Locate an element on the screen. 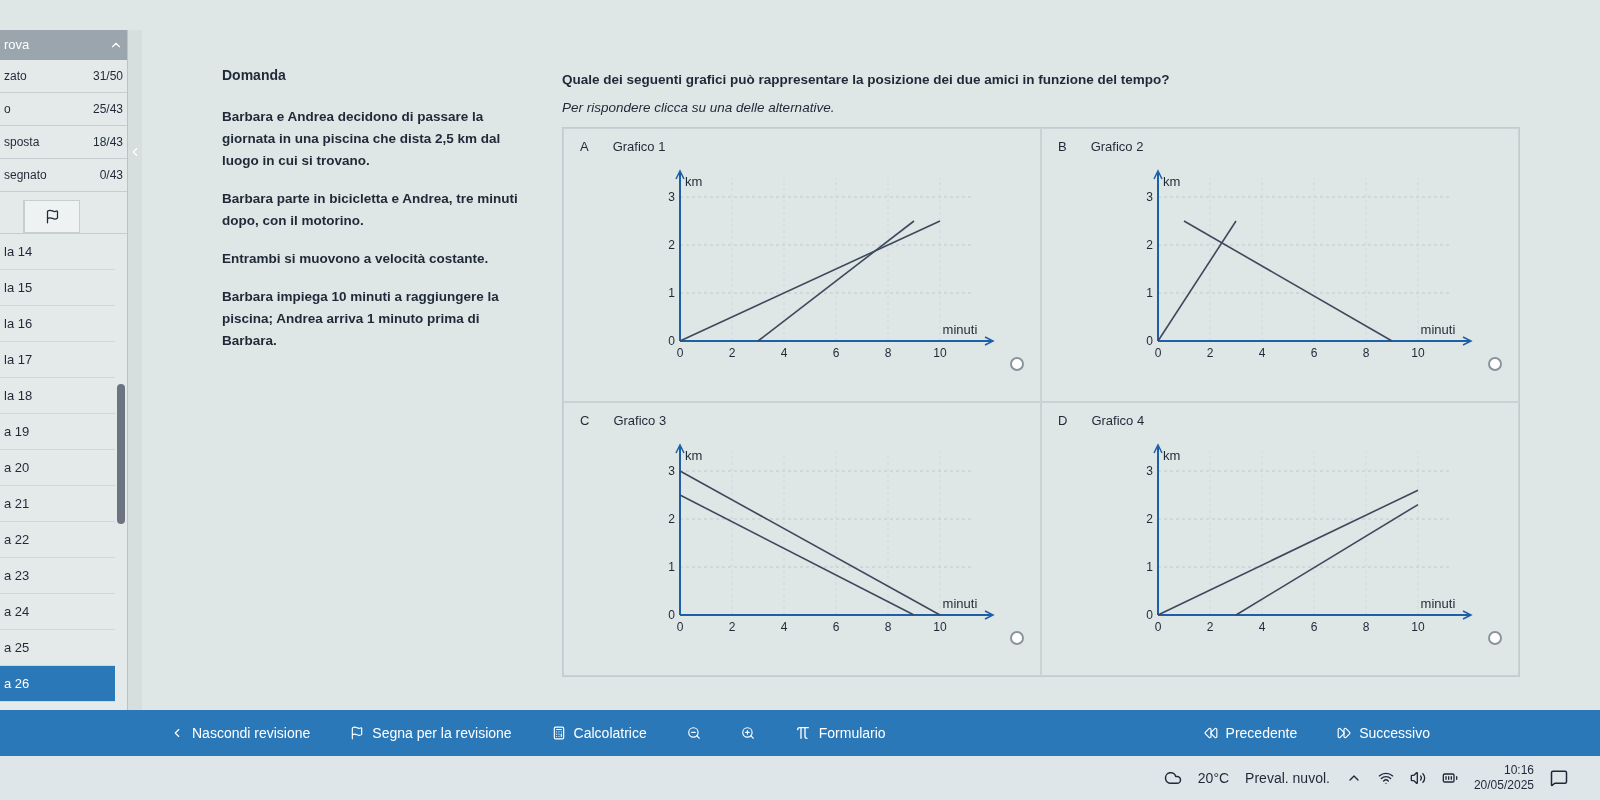 The height and width of the screenshot is (800, 1600). question-item: a 21 is located at coordinates (57, 504).